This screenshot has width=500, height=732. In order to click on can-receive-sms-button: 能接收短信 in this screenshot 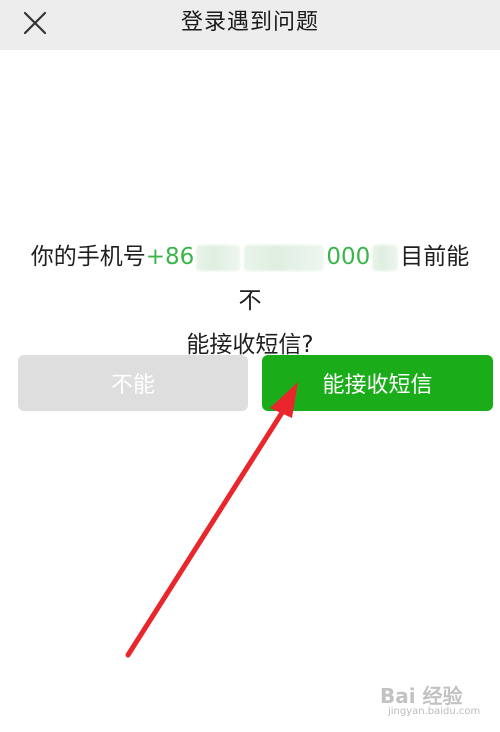, I will do `click(377, 383)`.